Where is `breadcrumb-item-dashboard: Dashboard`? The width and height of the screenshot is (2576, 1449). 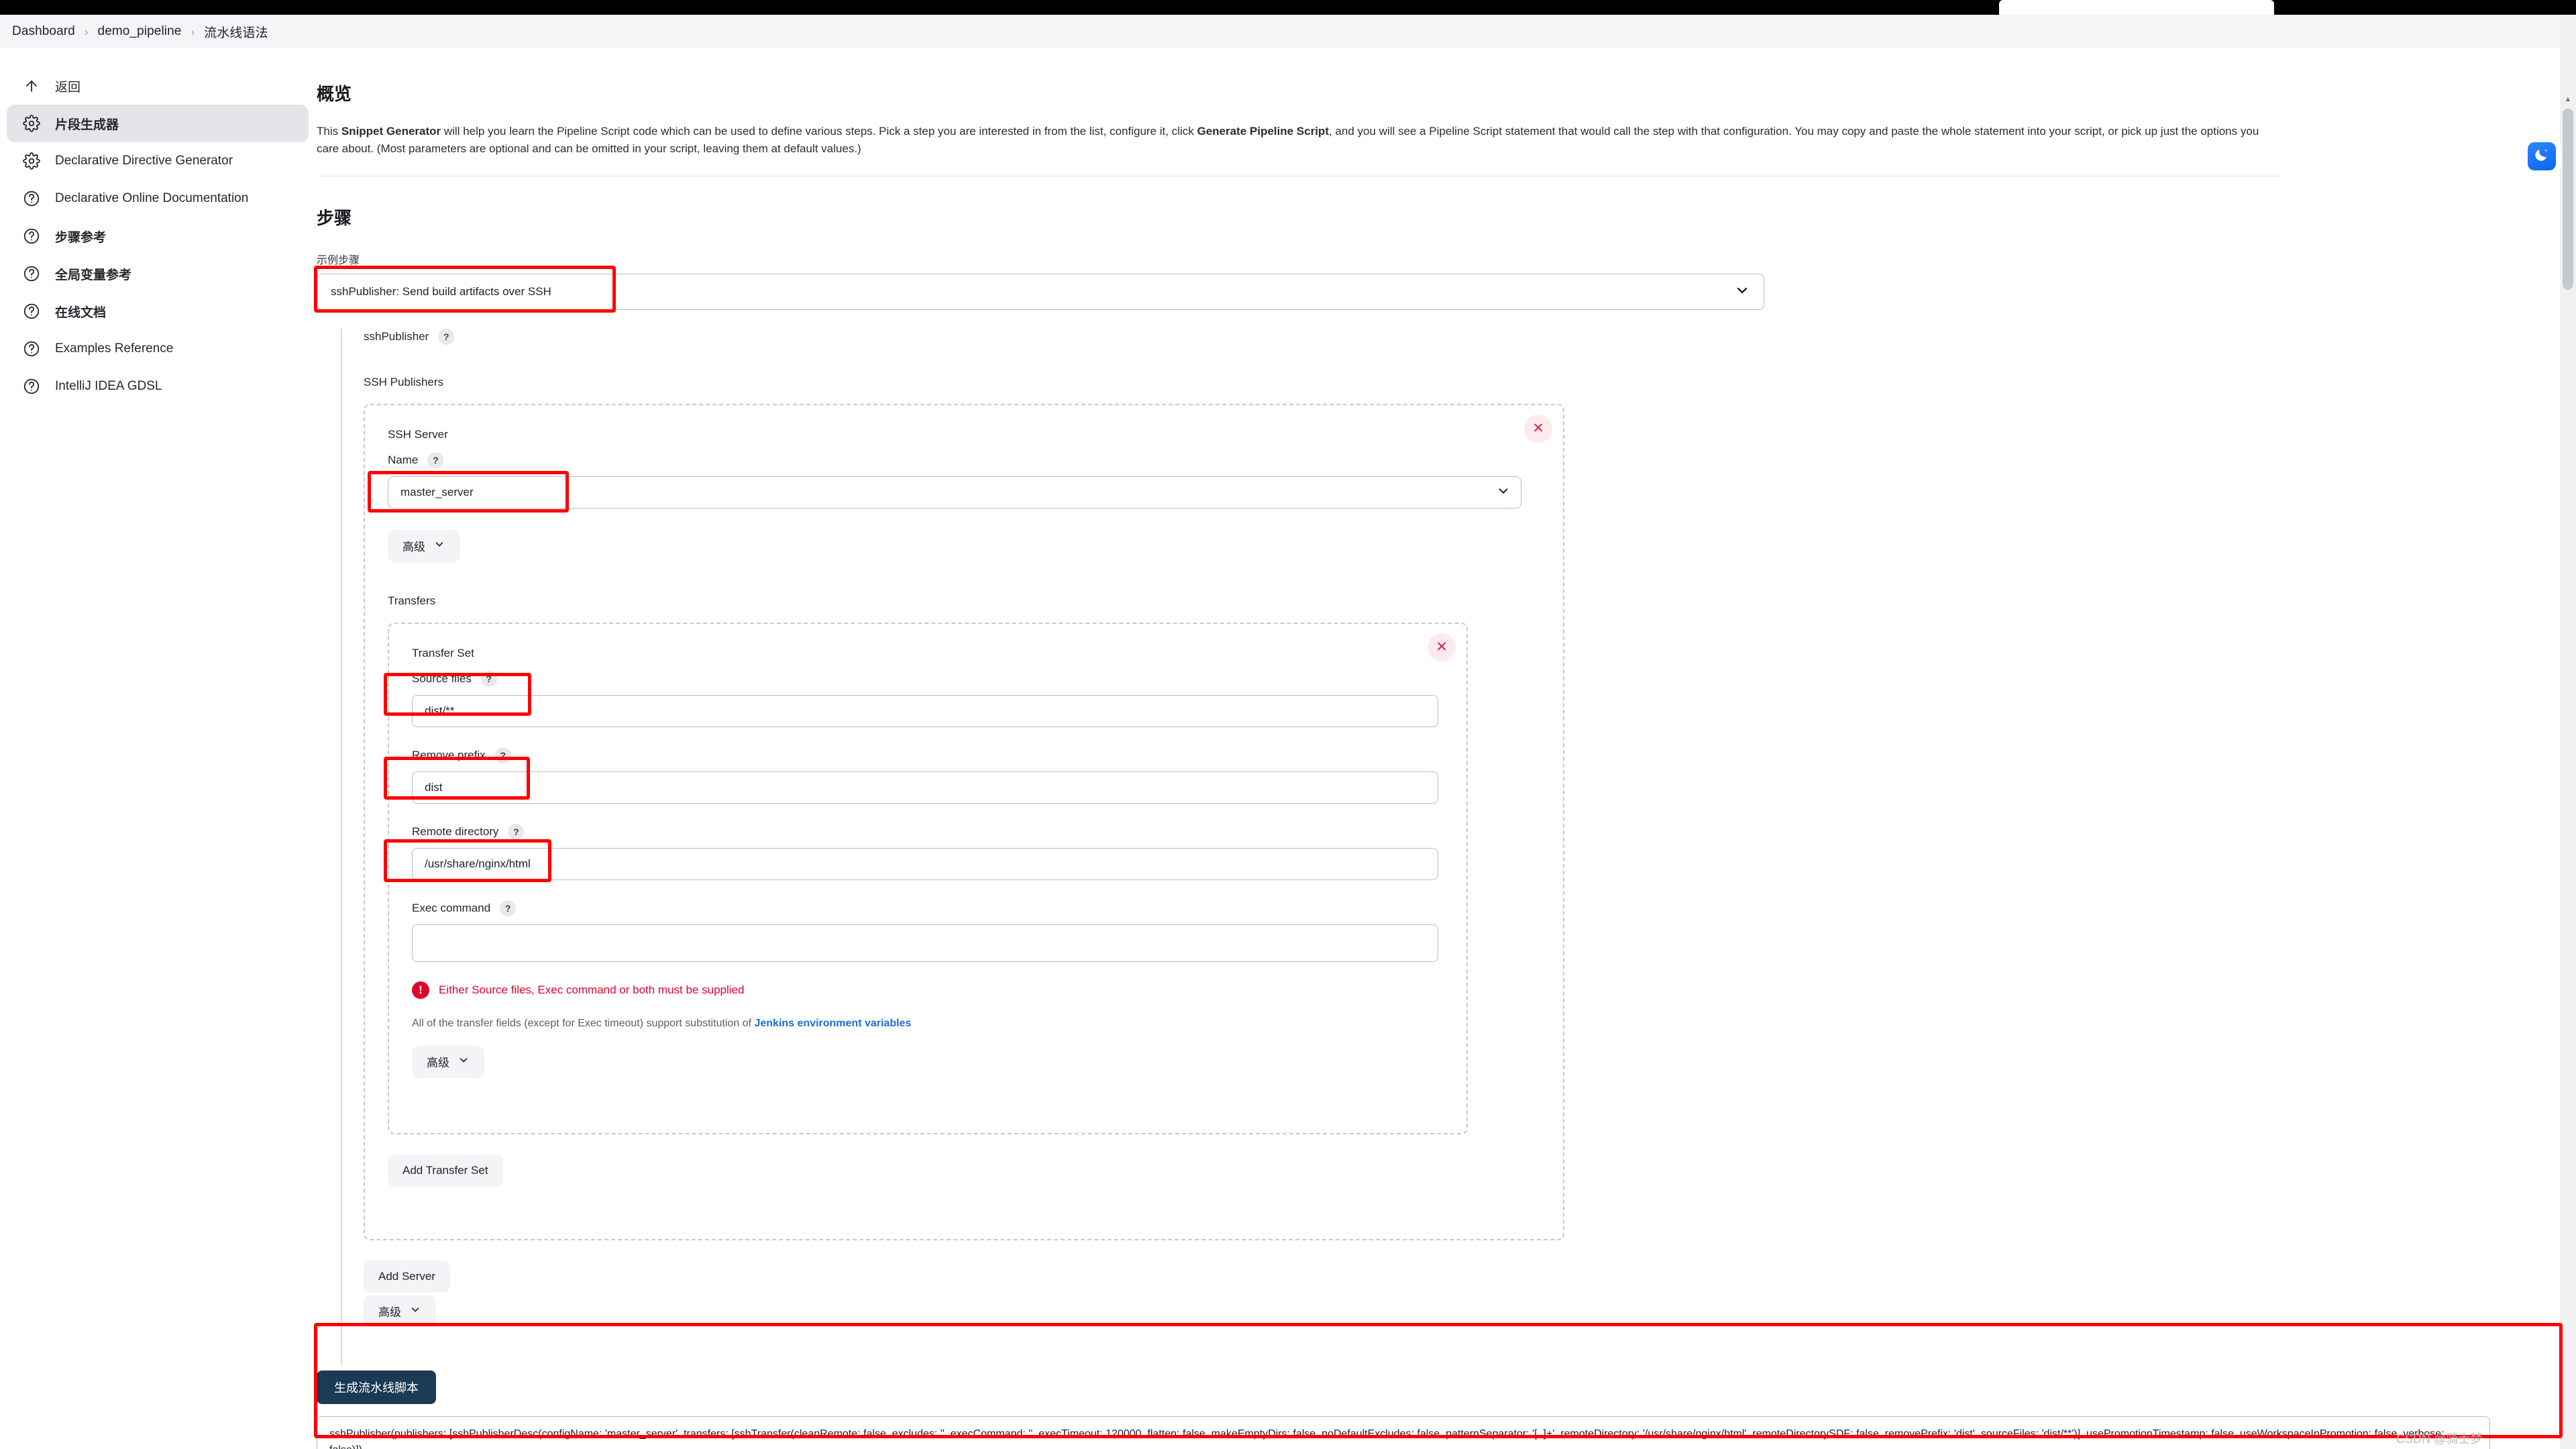 breadcrumb-item-dashboard: Dashboard is located at coordinates (43, 31).